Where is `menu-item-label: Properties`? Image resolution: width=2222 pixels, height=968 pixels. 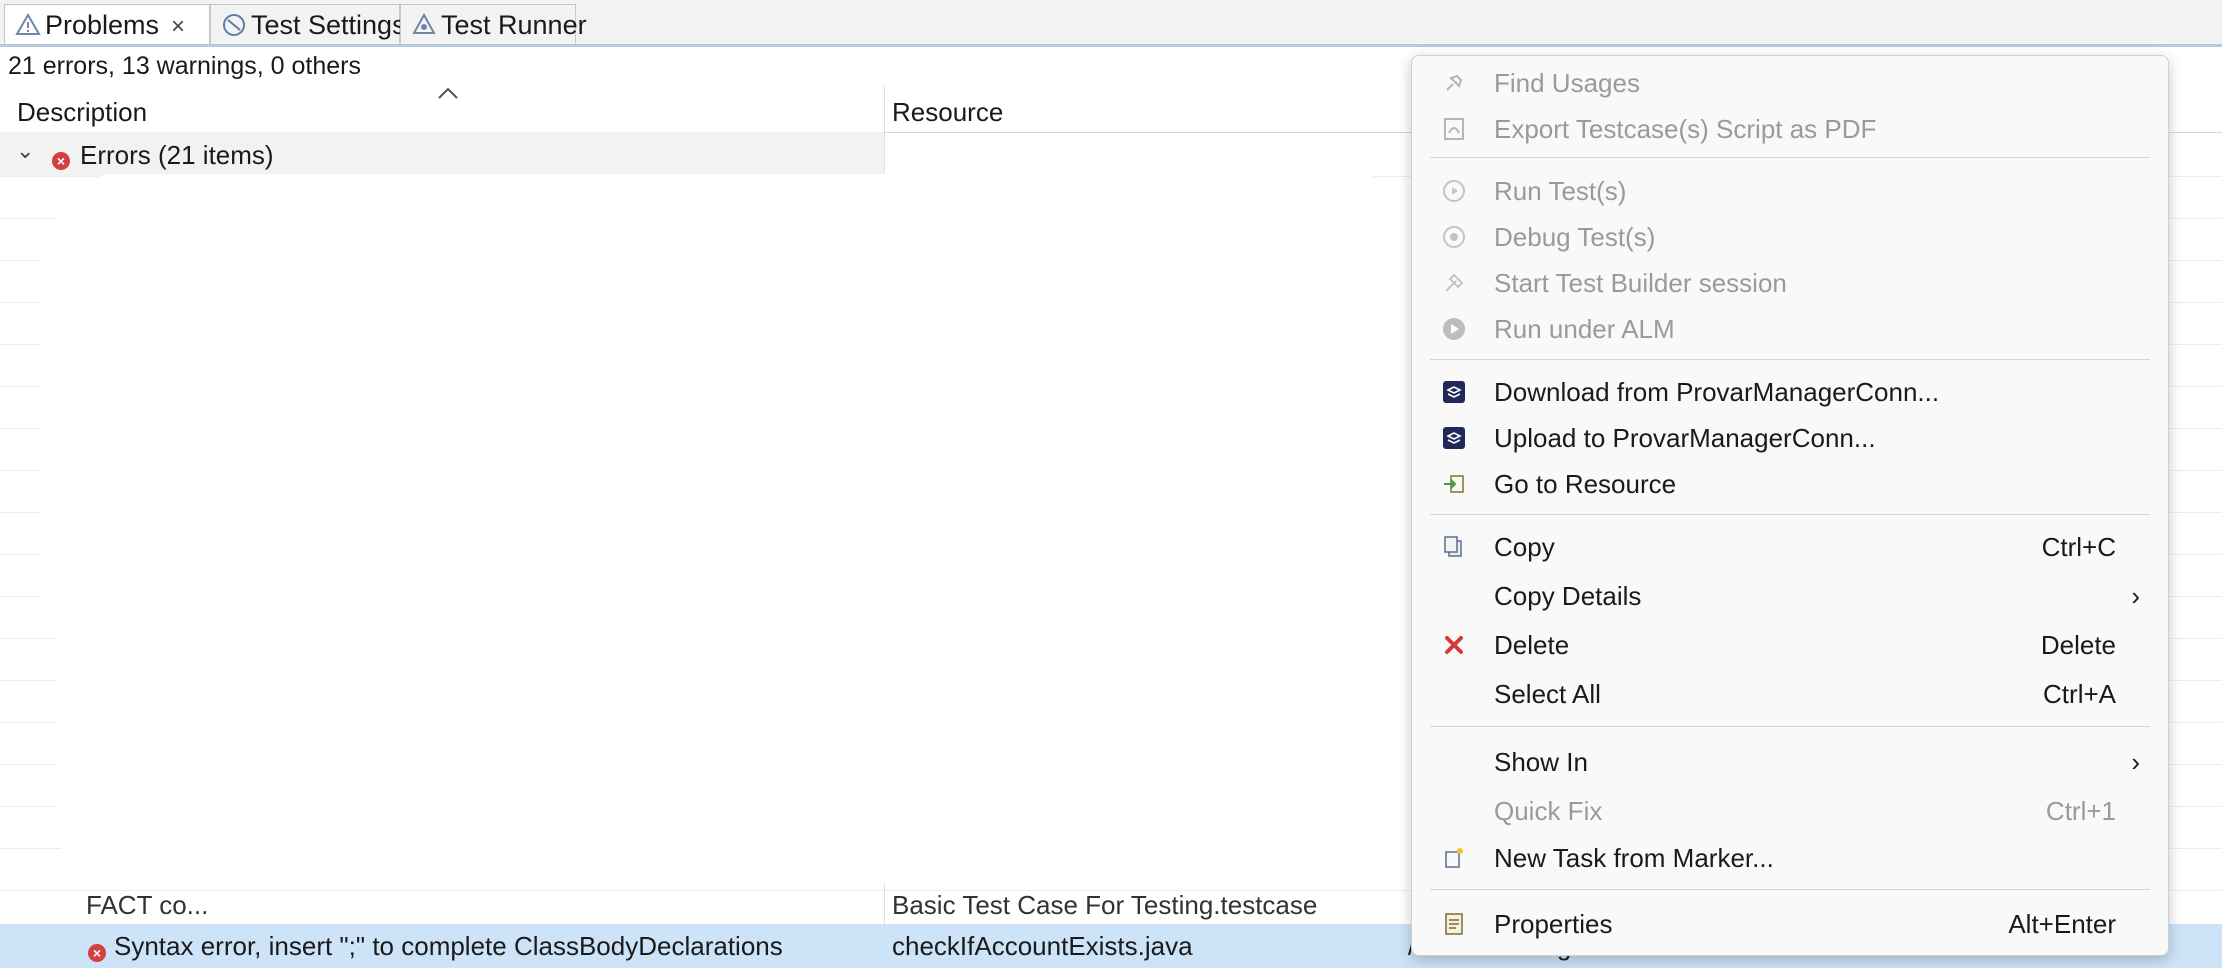
menu-item-label: Properties is located at coordinates (1553, 924).